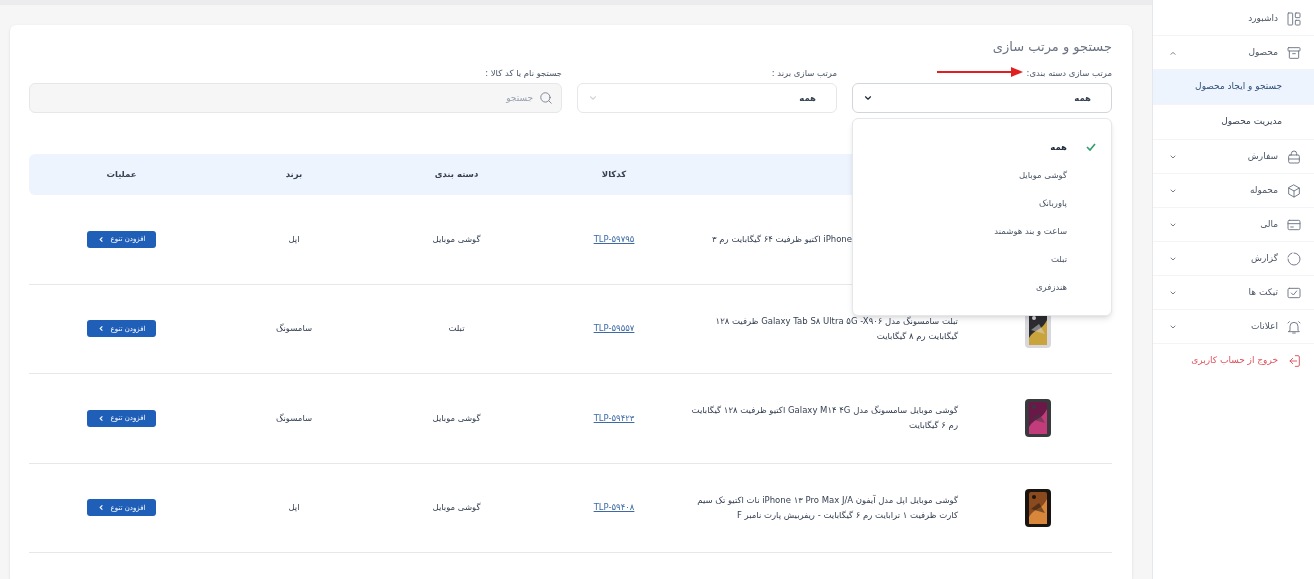 This screenshot has width=1314, height=579. I want to click on table-cell-text: تبلت, so click(456, 329).